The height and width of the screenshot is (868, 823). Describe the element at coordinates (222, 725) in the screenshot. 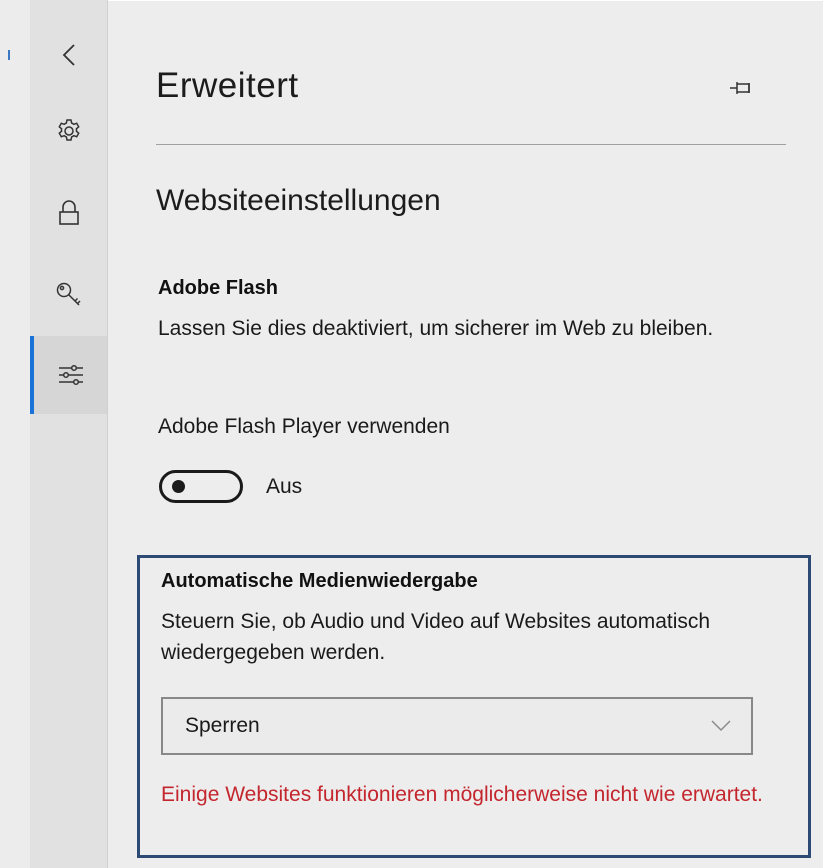

I see `dropdown-selected-value: Sperren` at that location.